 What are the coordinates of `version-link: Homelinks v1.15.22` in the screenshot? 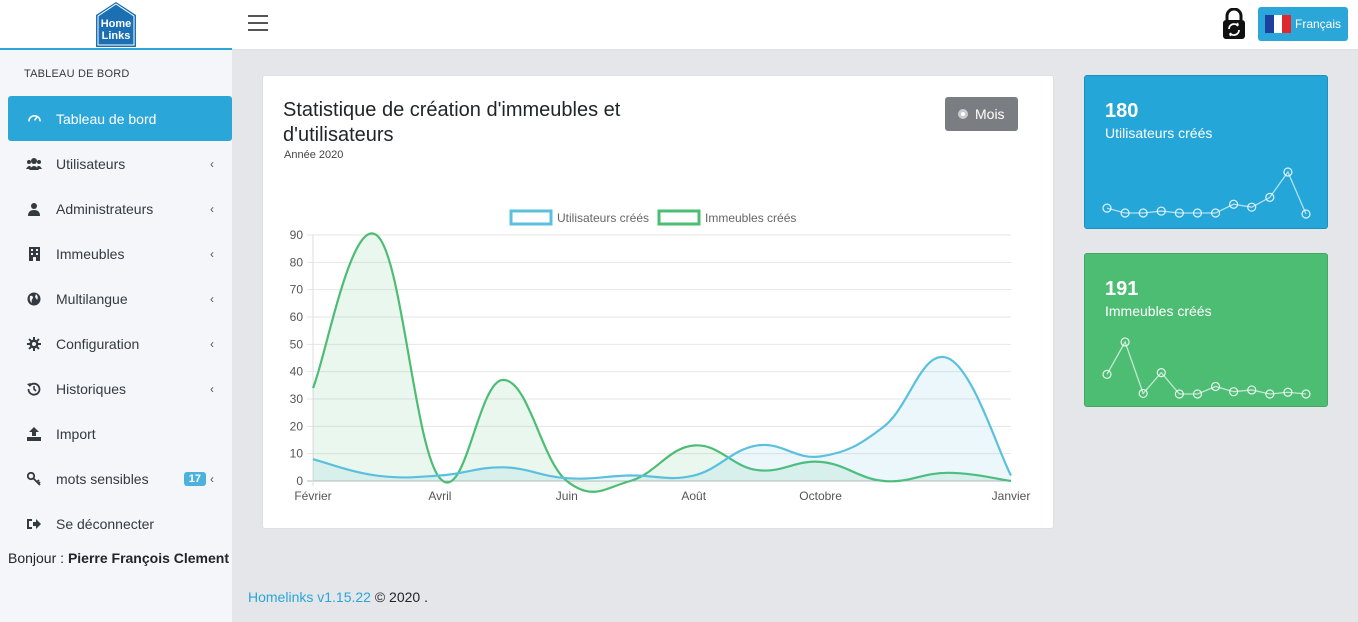 It's located at (309, 597).